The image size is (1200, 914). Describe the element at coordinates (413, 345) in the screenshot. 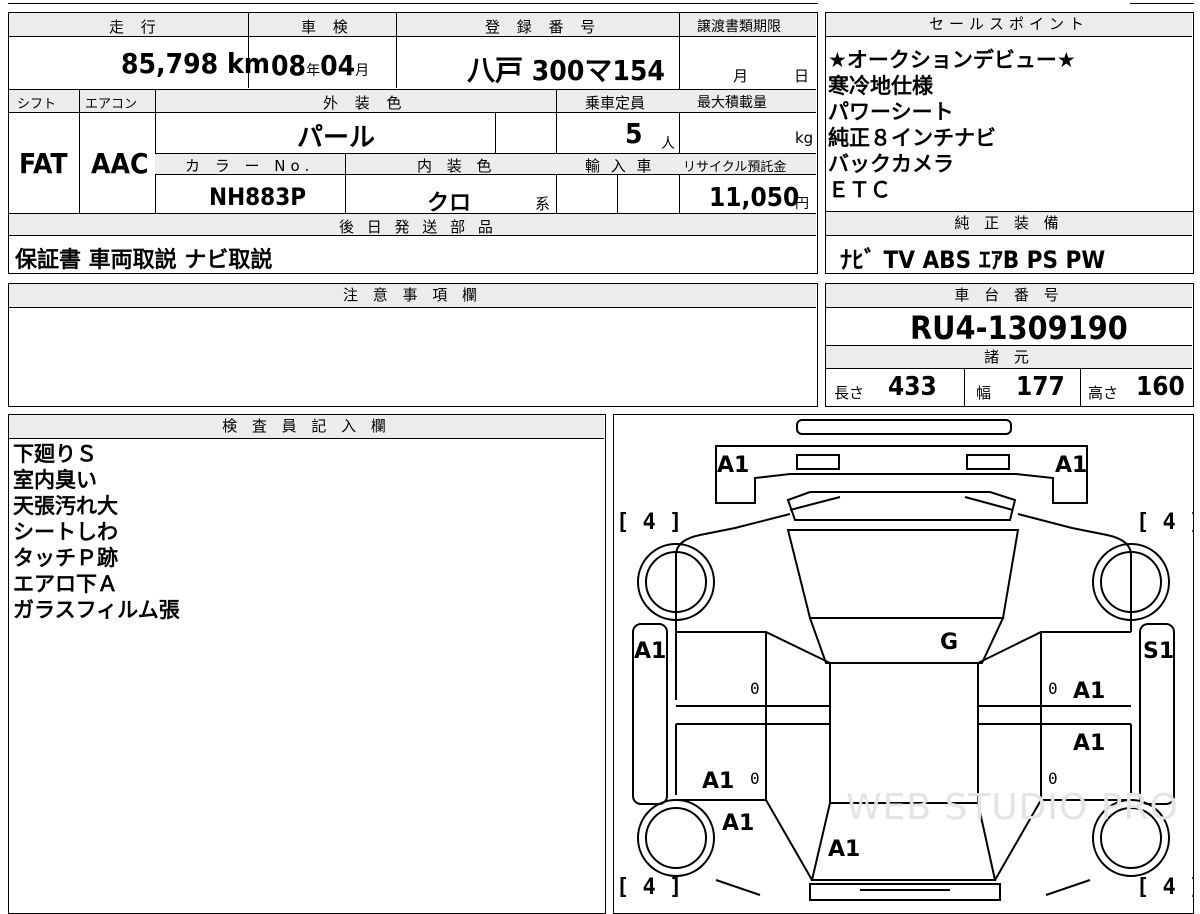

I see `notes-panel: 注 意 事 項 欄` at that location.